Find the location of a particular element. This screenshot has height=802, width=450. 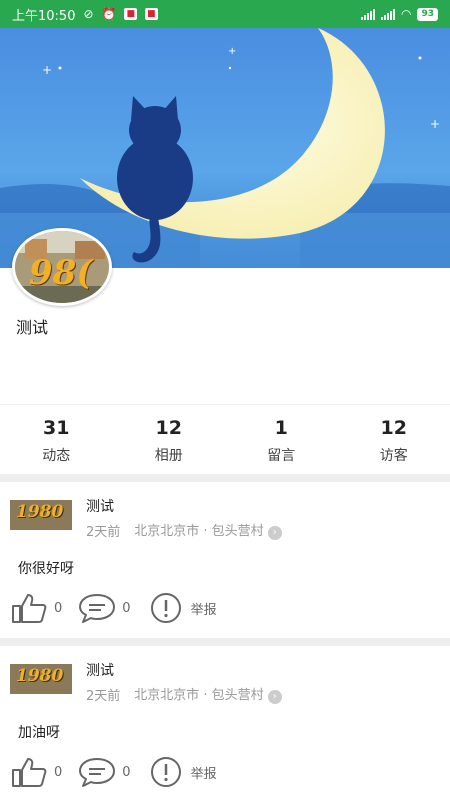

profile-username: 测试 is located at coordinates (32, 326).